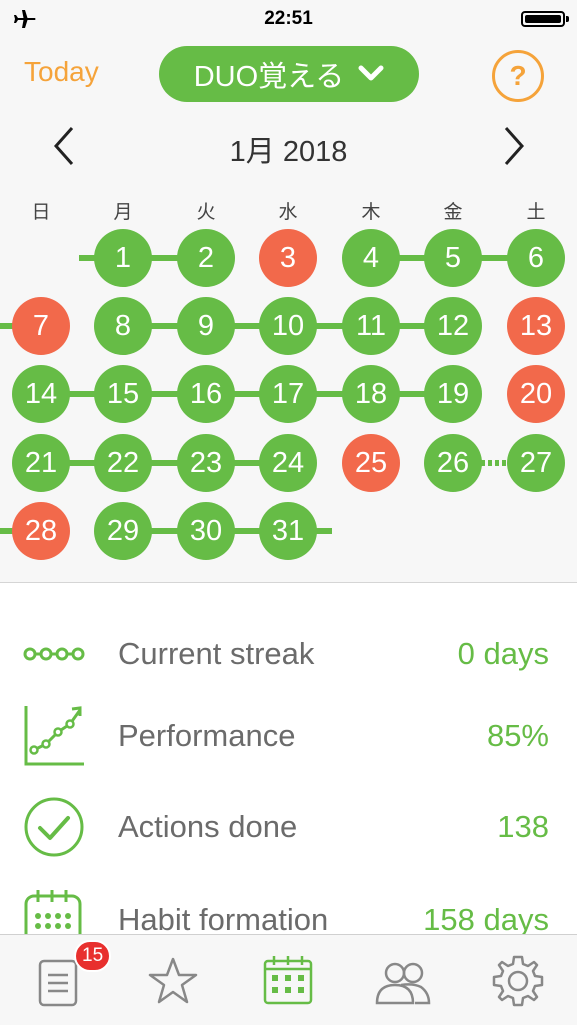  What do you see at coordinates (223, 919) in the screenshot?
I see `stat-label: Habit formation` at bounding box center [223, 919].